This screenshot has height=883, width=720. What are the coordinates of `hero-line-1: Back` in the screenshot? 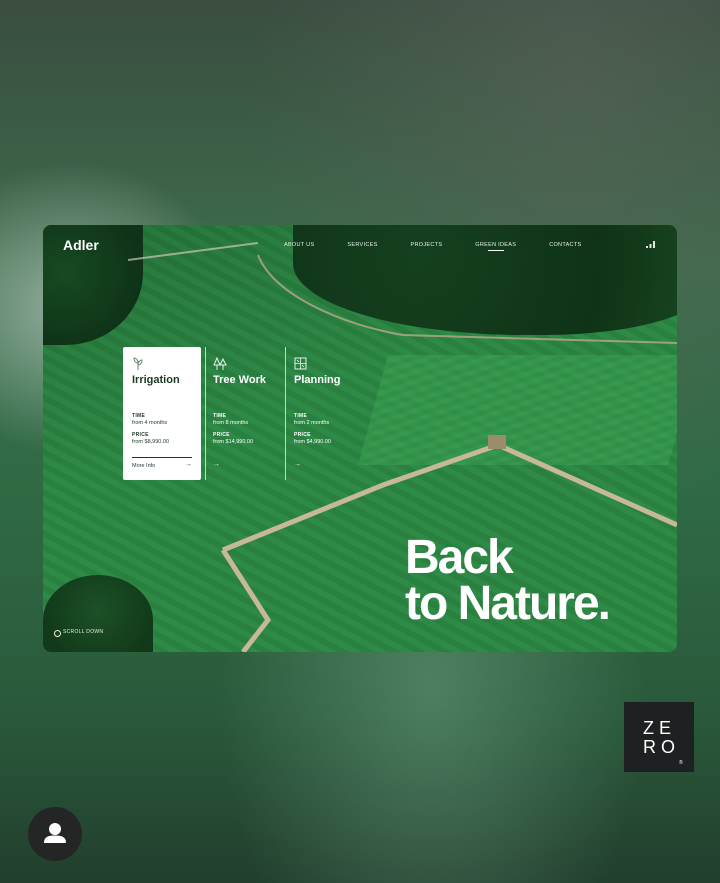 It's located at (459, 557).